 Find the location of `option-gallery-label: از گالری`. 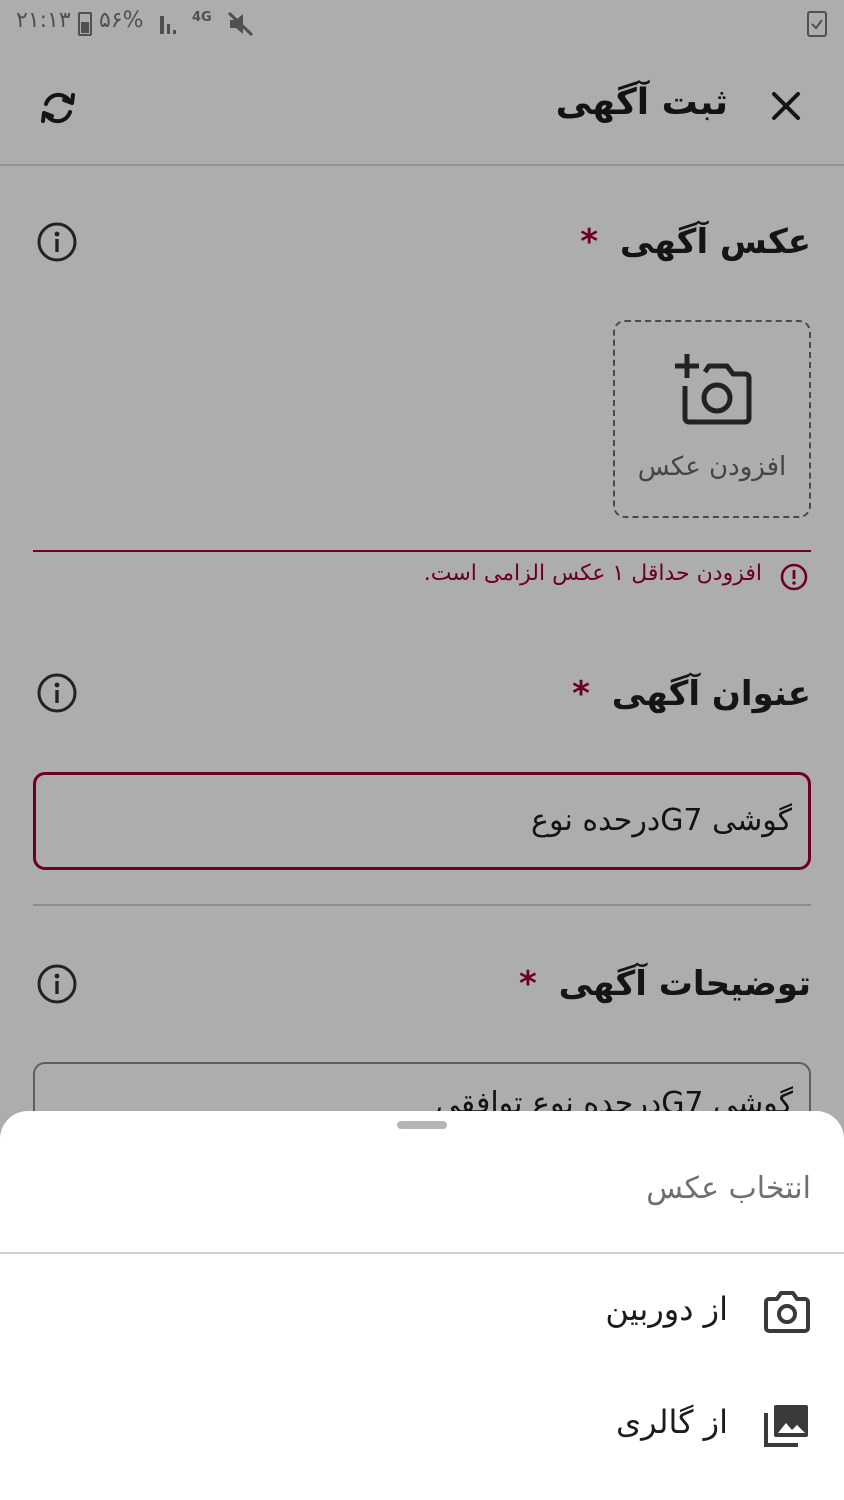

option-gallery-label: از گالری is located at coordinates (672, 1422).